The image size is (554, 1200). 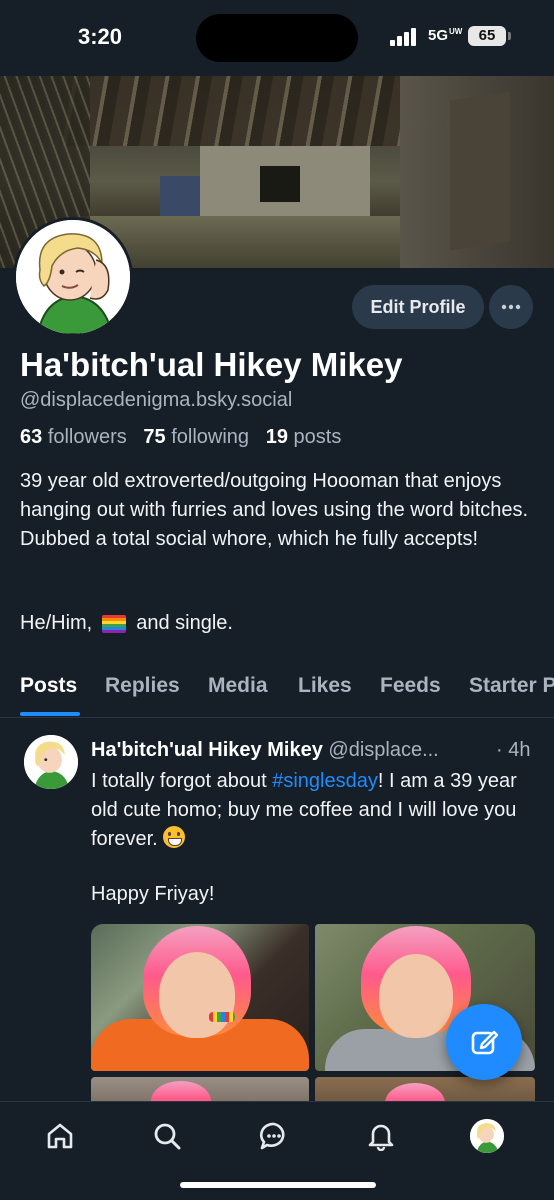 I want to click on nav-search, so click(x=167, y=1136).